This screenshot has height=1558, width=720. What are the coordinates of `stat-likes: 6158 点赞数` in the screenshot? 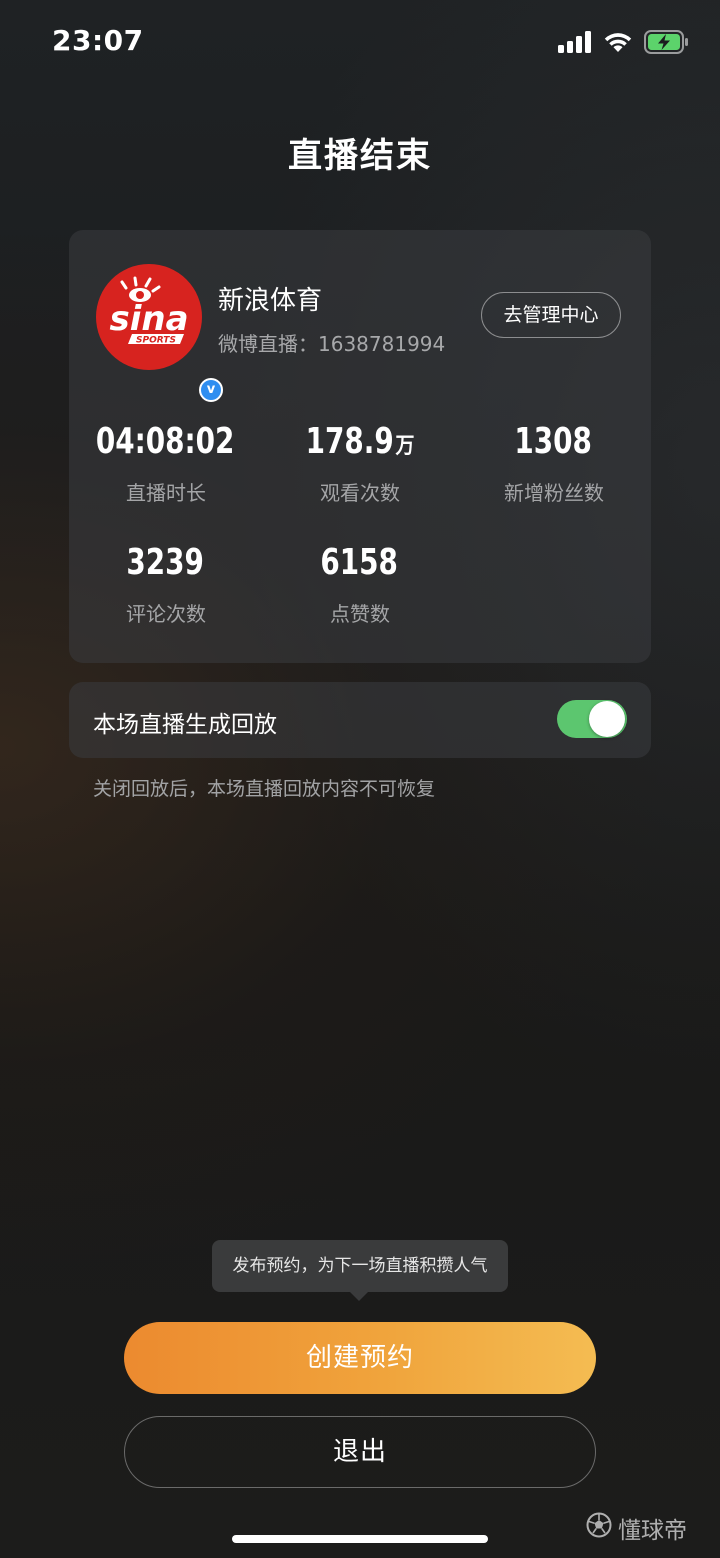 It's located at (360, 585).